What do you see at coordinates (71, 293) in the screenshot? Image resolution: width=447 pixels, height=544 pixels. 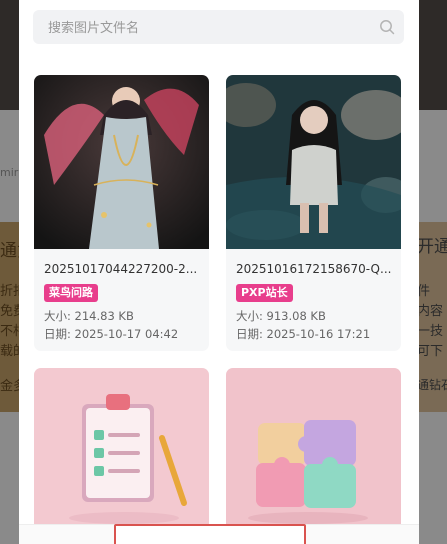 I see `uploader-tag: 菜鸟问路` at bounding box center [71, 293].